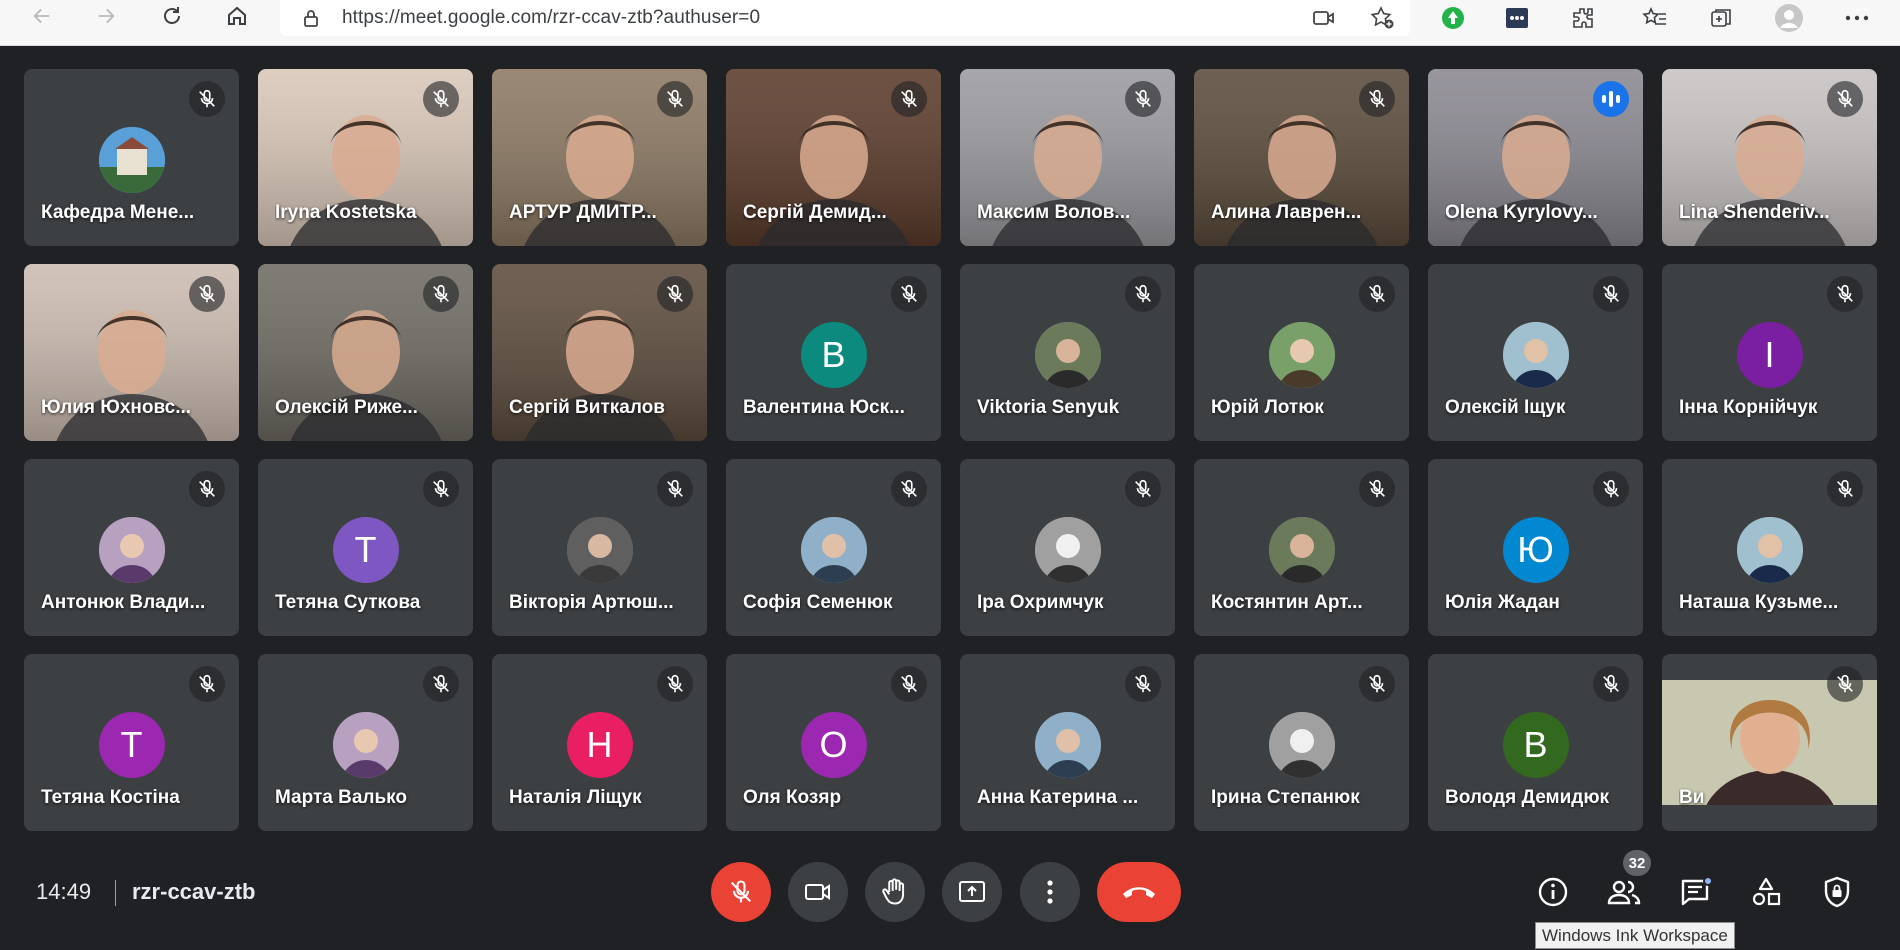 This screenshot has width=1900, height=950. What do you see at coordinates (172, 16) in the screenshot?
I see `reload-button` at bounding box center [172, 16].